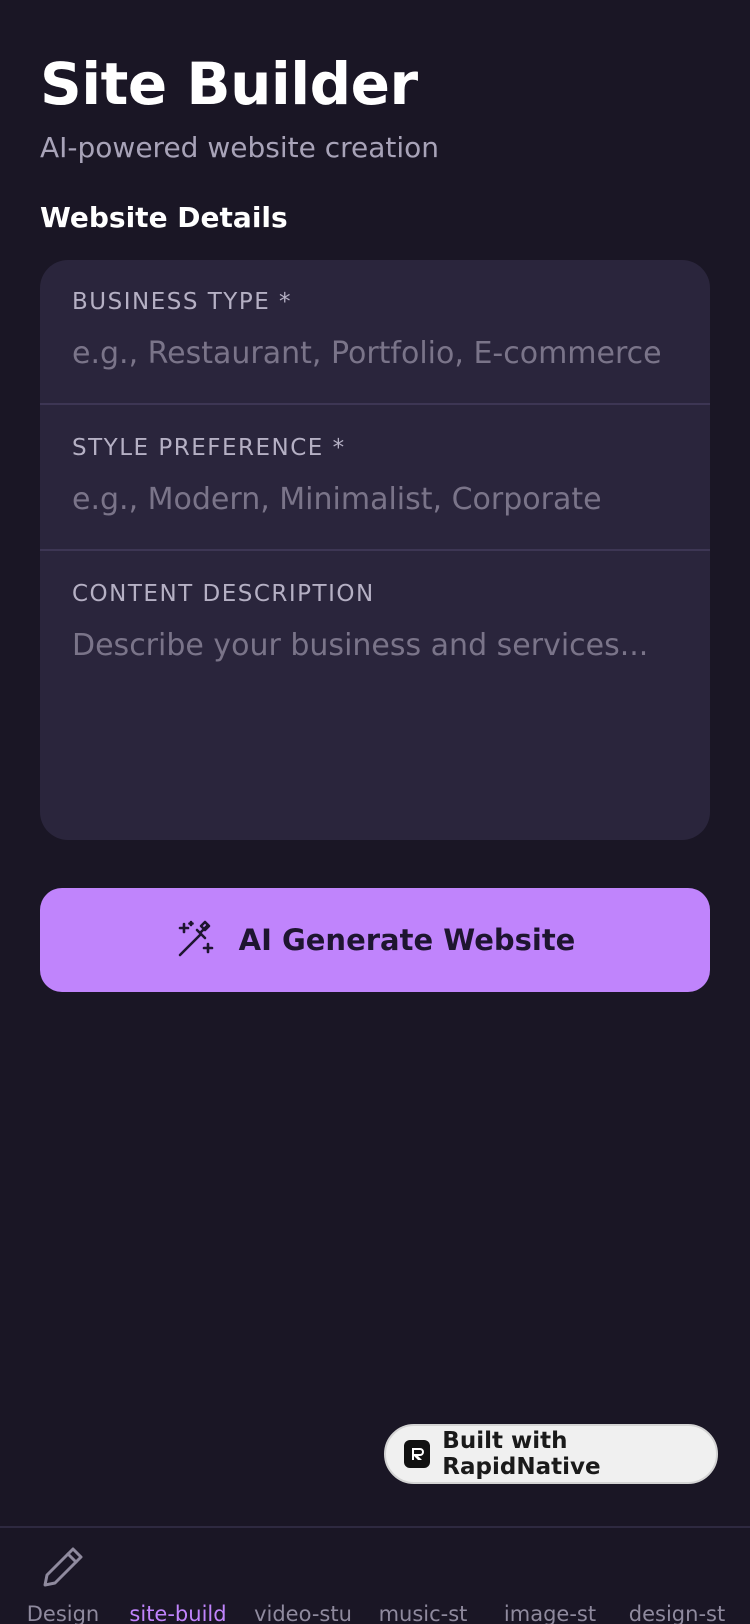 The image size is (750, 1624). Describe the element at coordinates (182, 302) in the screenshot. I see `business-type-label: BUSINESS TYPE *` at that location.